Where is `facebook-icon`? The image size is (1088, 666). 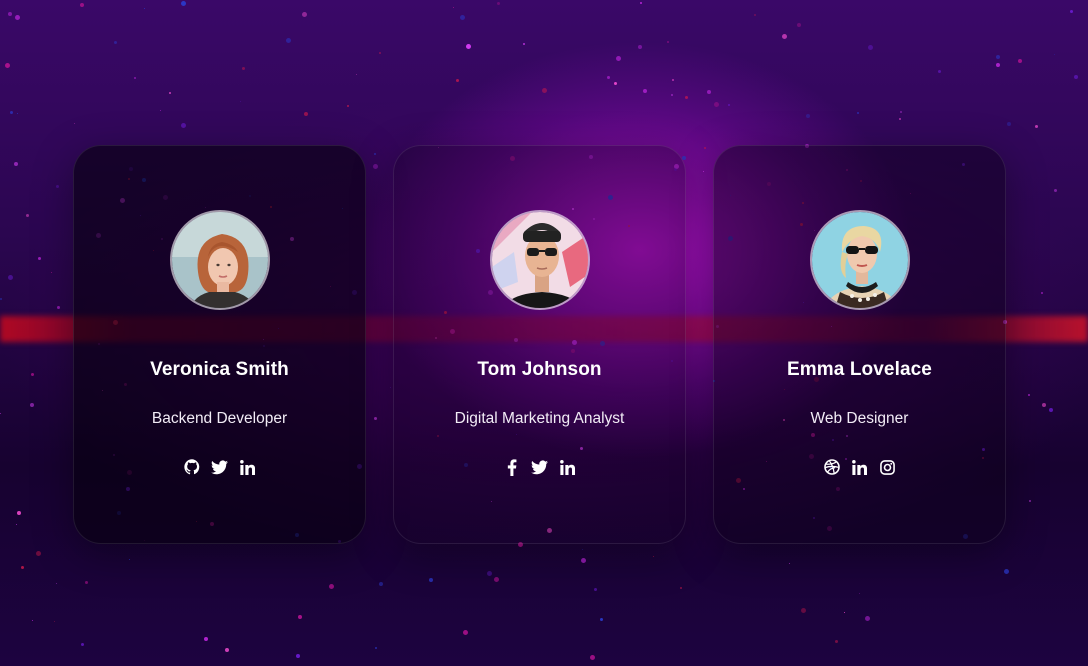 facebook-icon is located at coordinates (511, 467).